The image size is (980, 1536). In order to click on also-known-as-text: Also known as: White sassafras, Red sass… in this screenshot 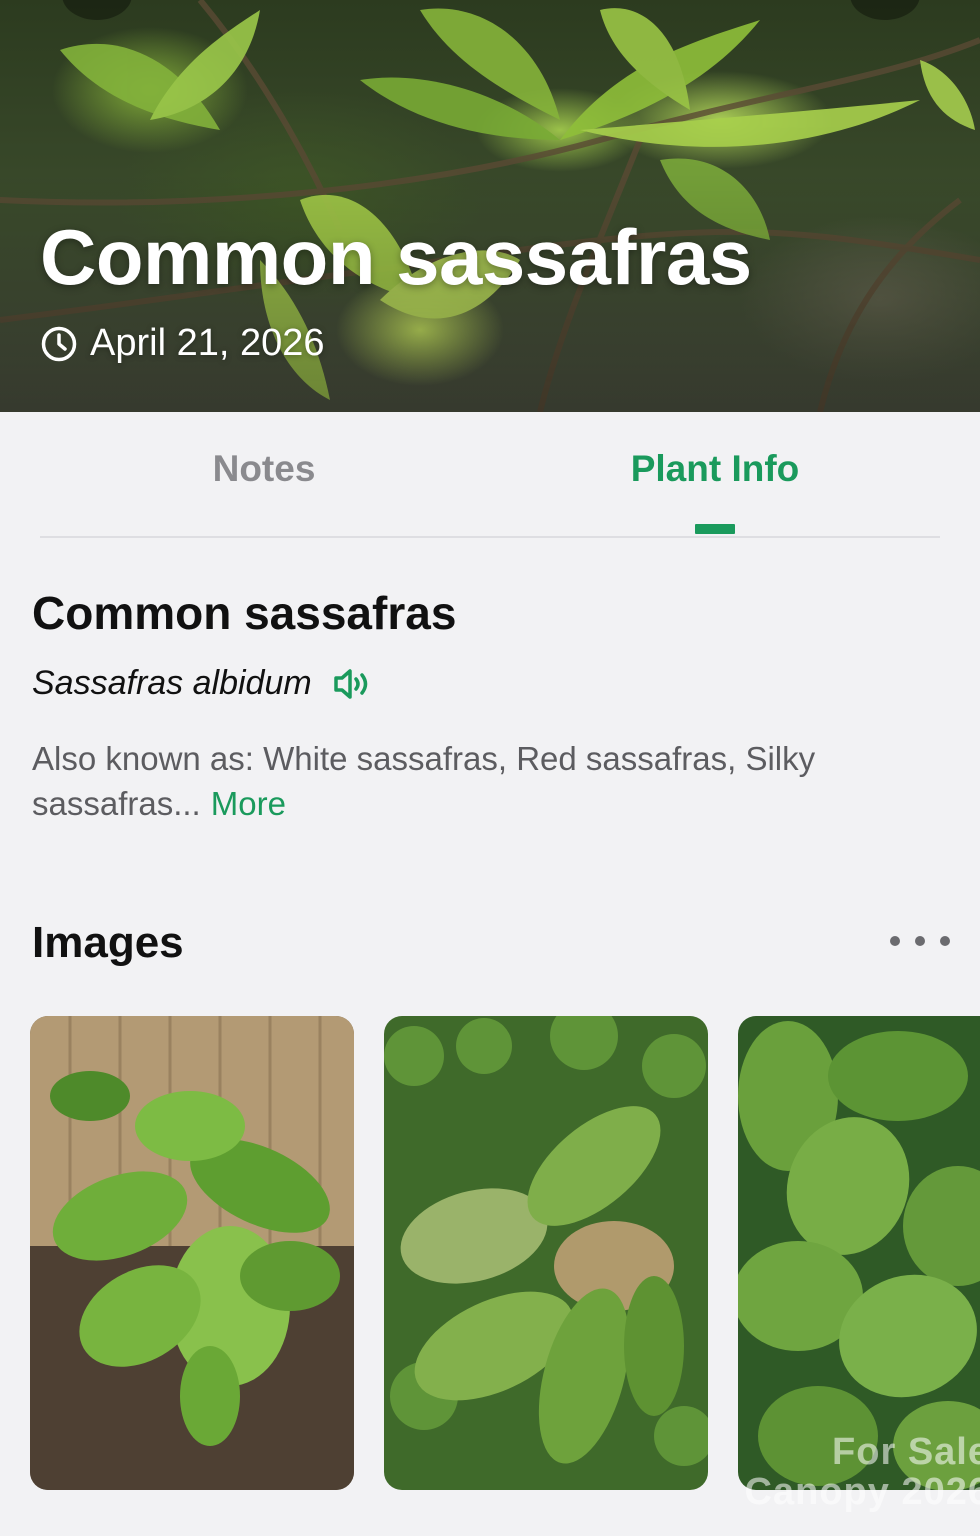, I will do `click(424, 781)`.